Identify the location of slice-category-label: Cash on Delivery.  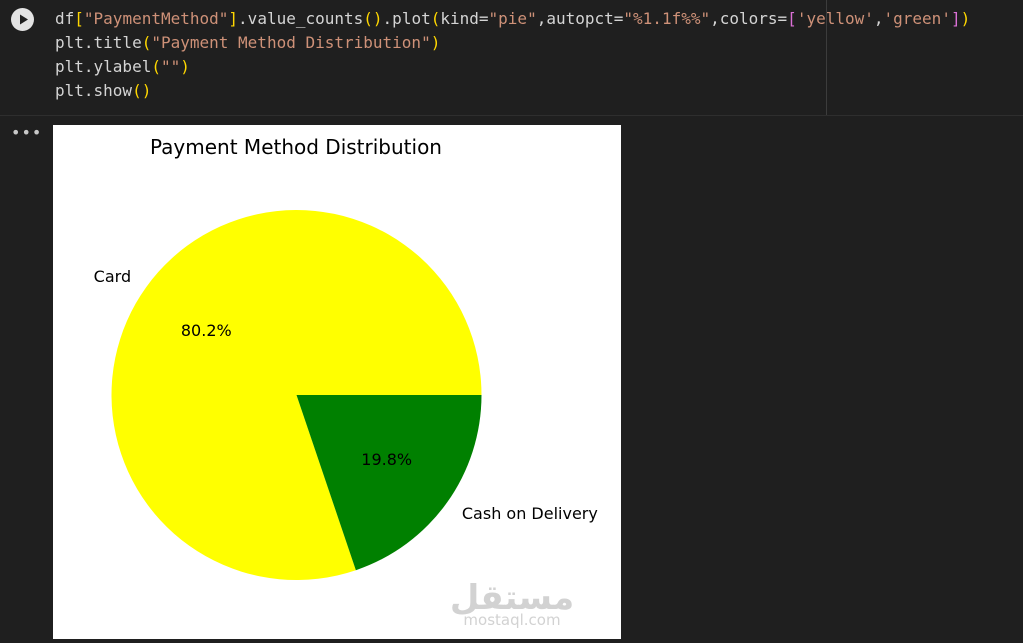
(530, 513).